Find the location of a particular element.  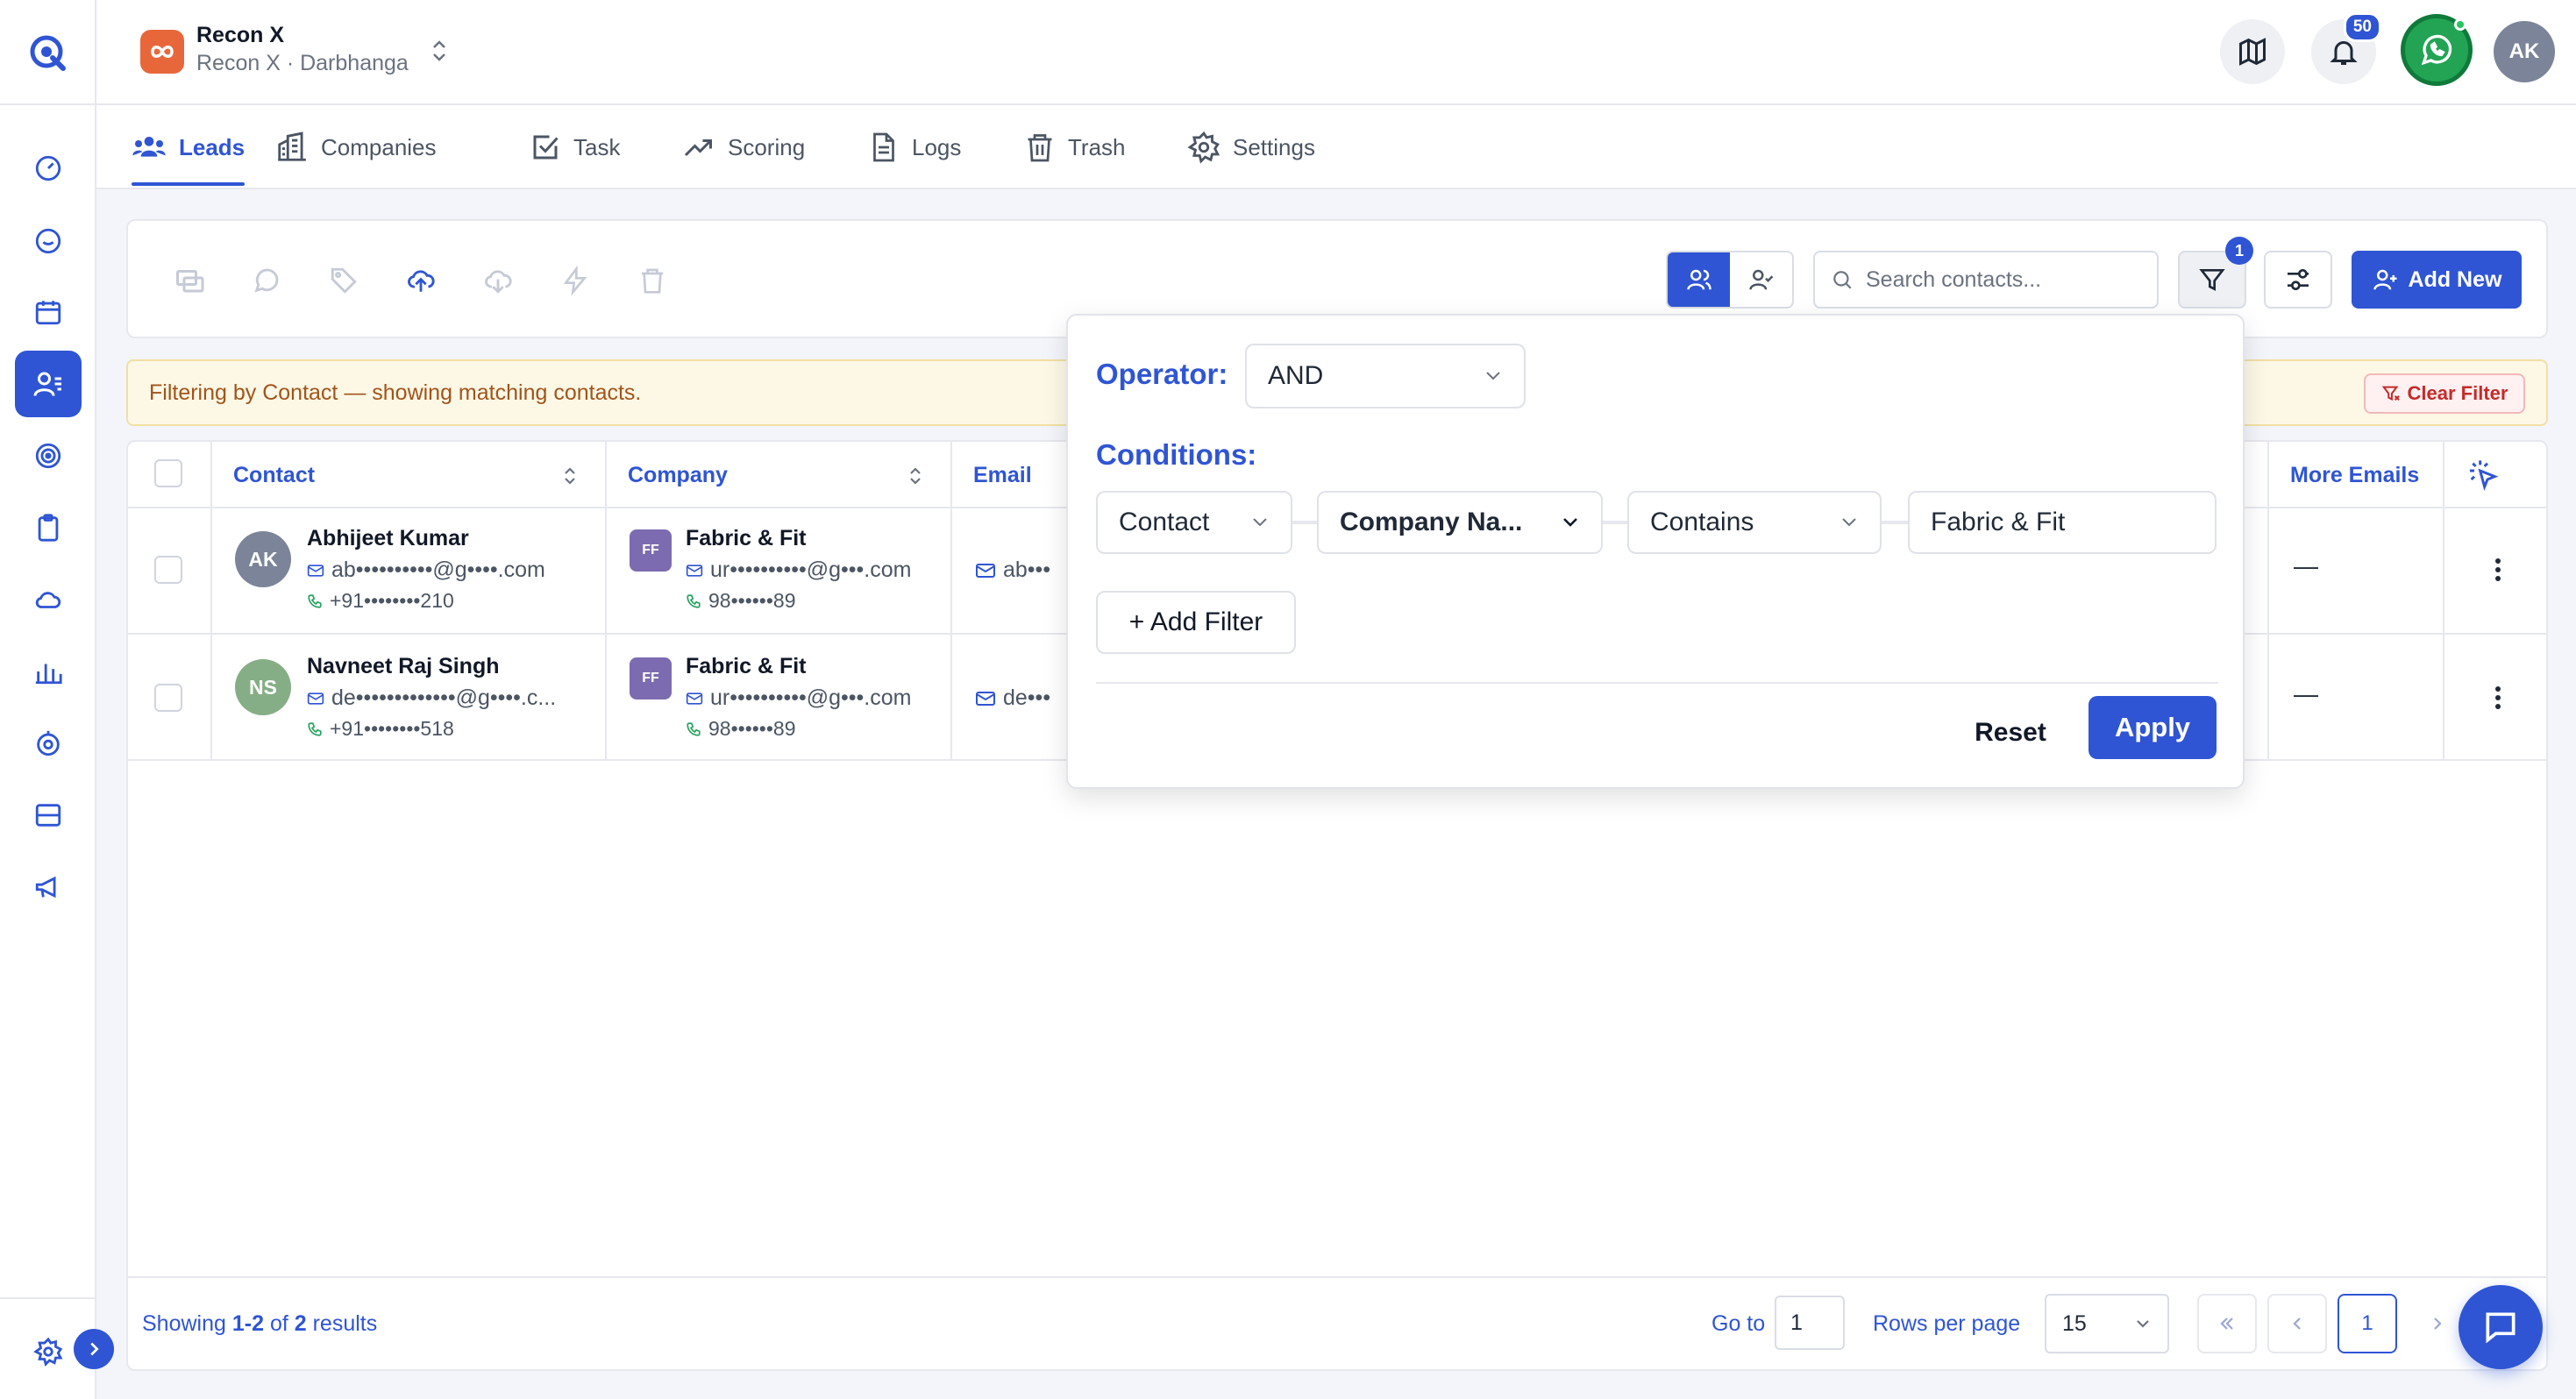

phone-icon is located at coordinates (315, 728).